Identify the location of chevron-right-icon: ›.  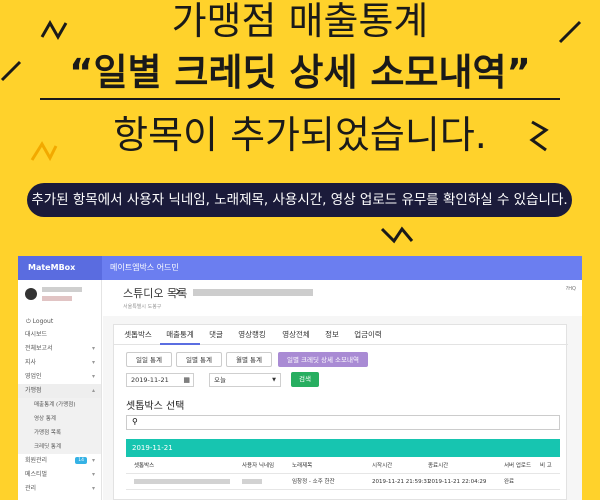
(178, 291).